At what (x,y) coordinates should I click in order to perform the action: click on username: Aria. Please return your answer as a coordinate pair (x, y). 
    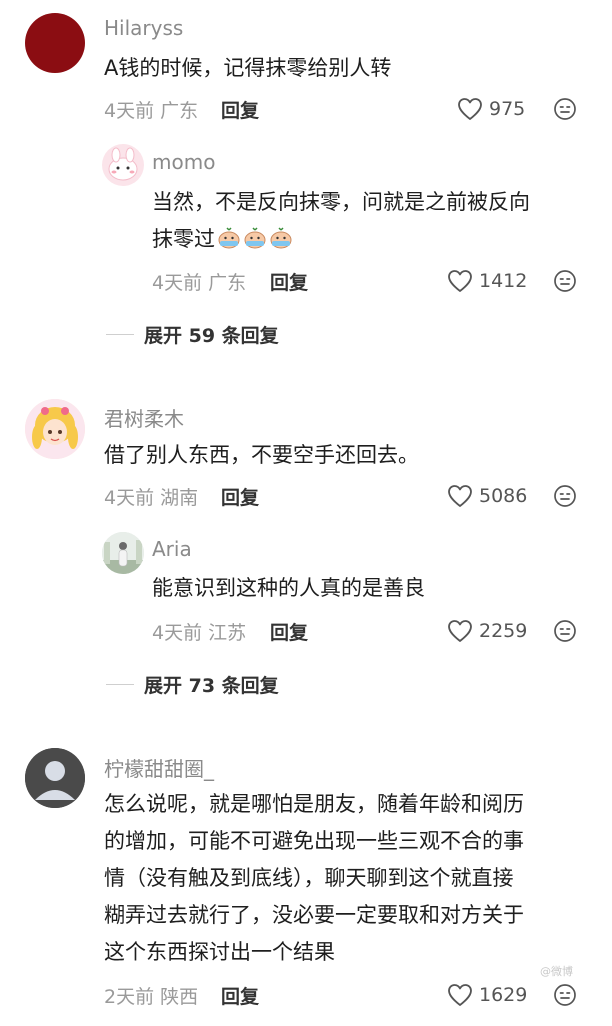
    Looking at the image, I should click on (172, 549).